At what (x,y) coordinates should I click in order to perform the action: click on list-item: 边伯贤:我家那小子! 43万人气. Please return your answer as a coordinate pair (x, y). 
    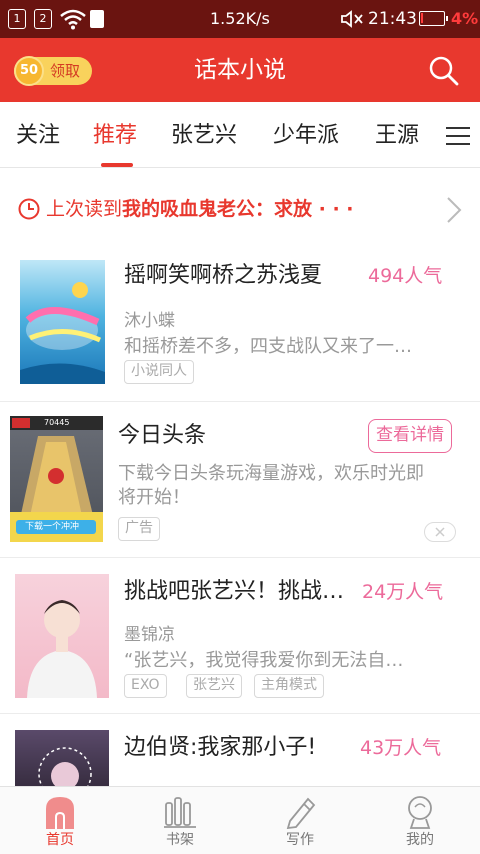
    Looking at the image, I should click on (240, 750).